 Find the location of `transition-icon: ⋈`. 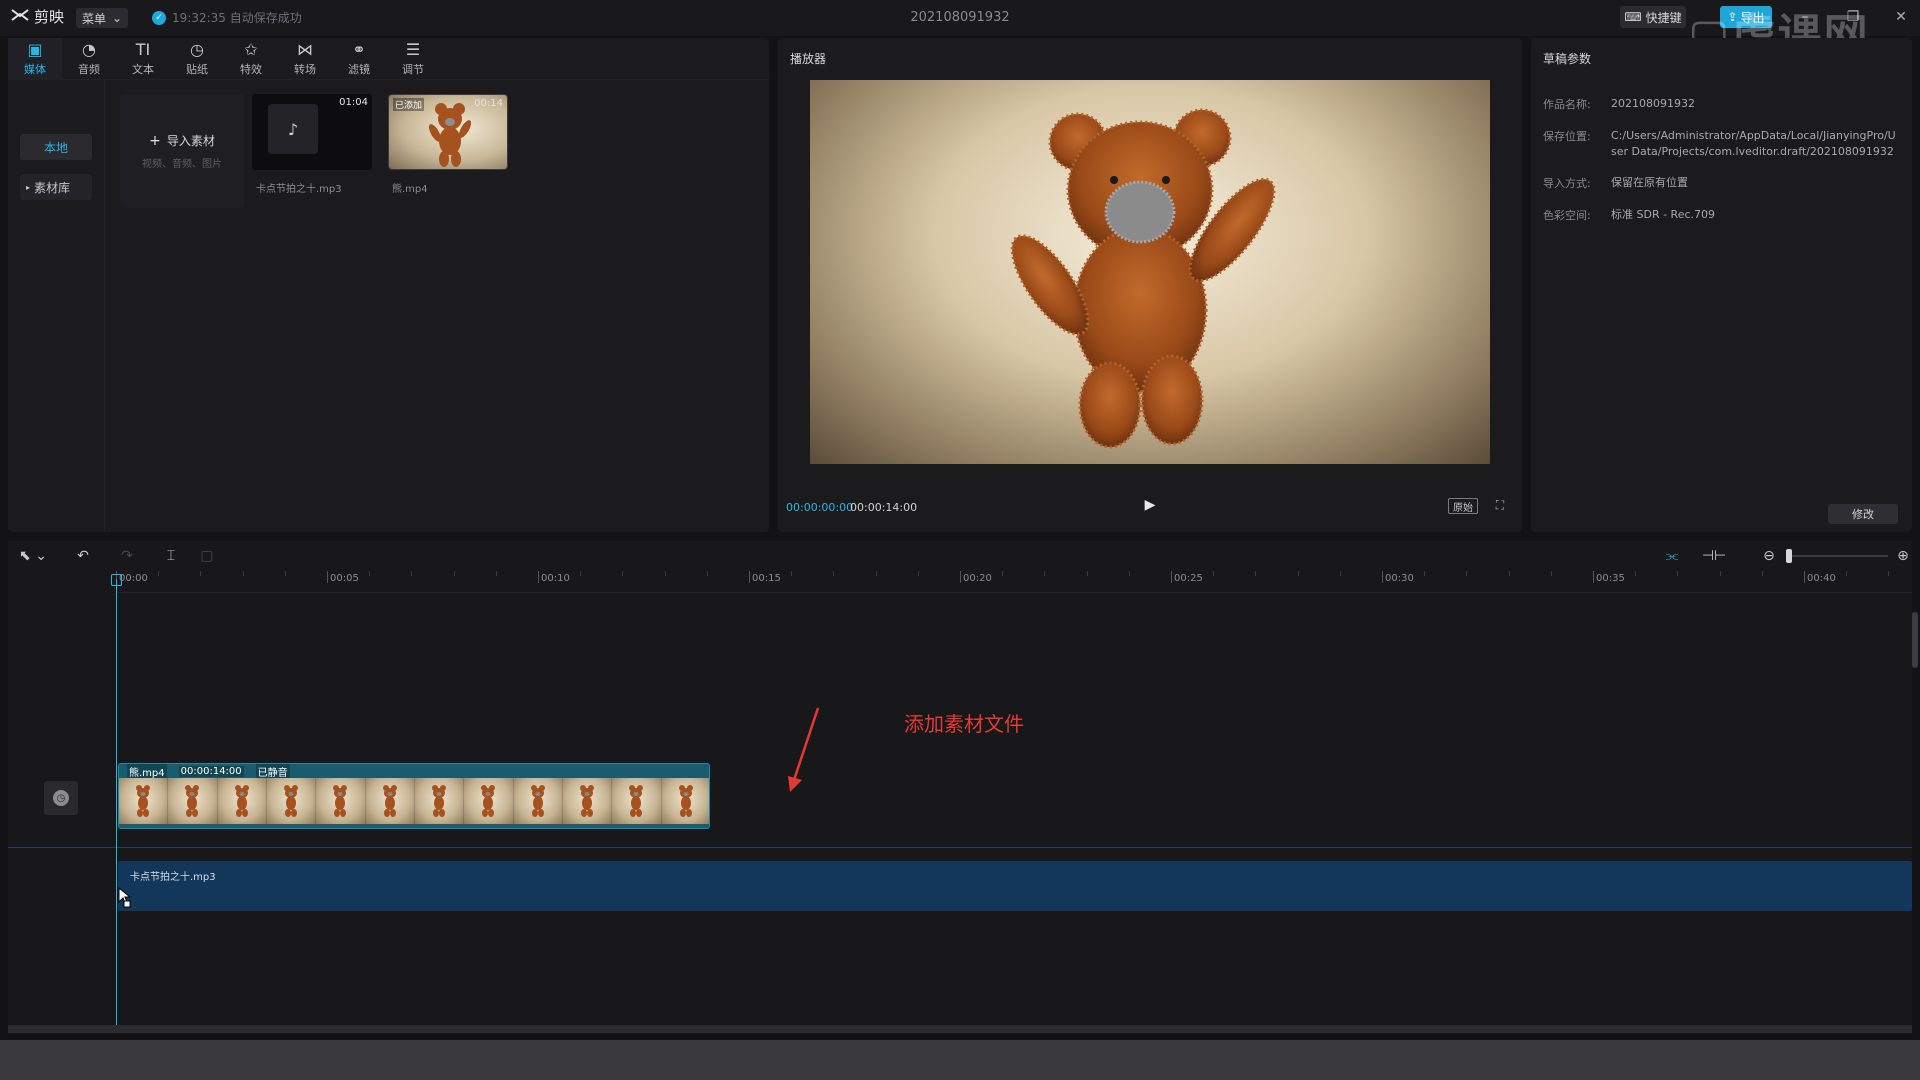

transition-icon: ⋈ is located at coordinates (305, 49).